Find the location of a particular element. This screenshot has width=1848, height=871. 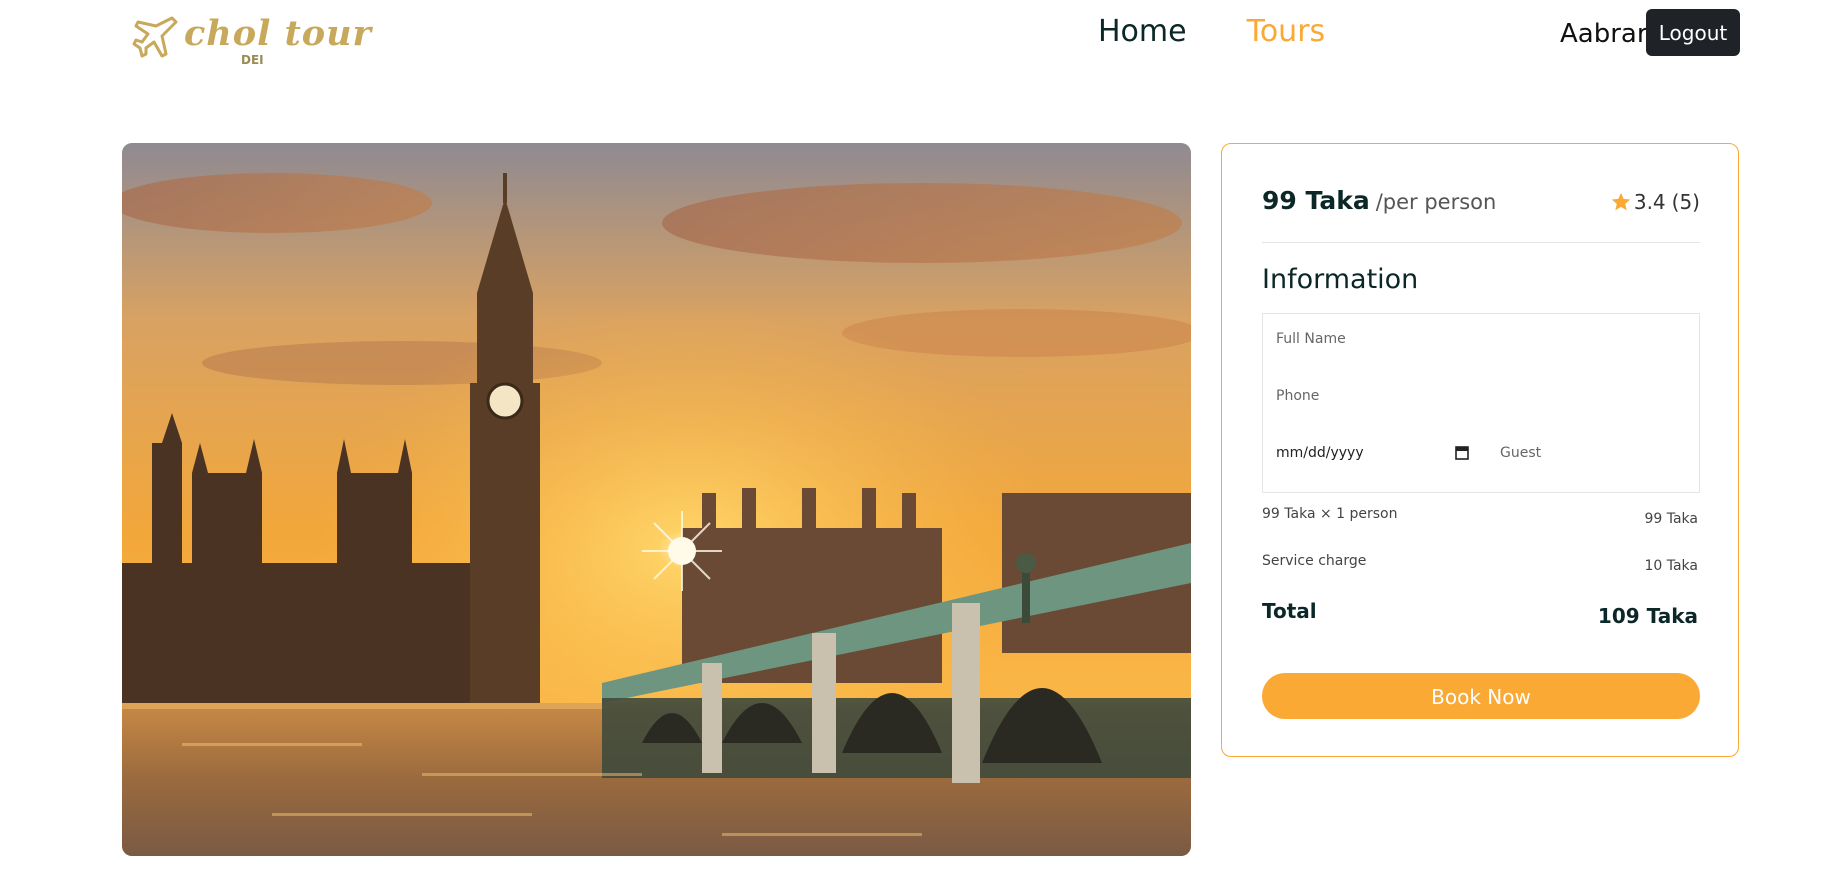

price: 99 Taka/per person is located at coordinates (1379, 200).